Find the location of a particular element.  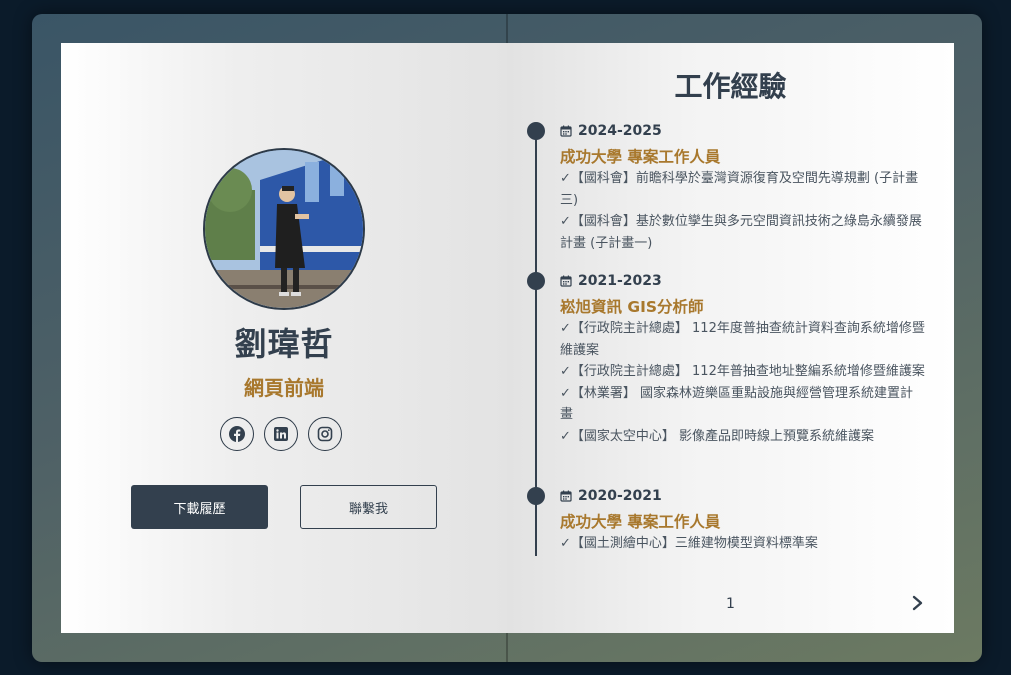

download-resume-button: 下載履歷 is located at coordinates (199, 507).